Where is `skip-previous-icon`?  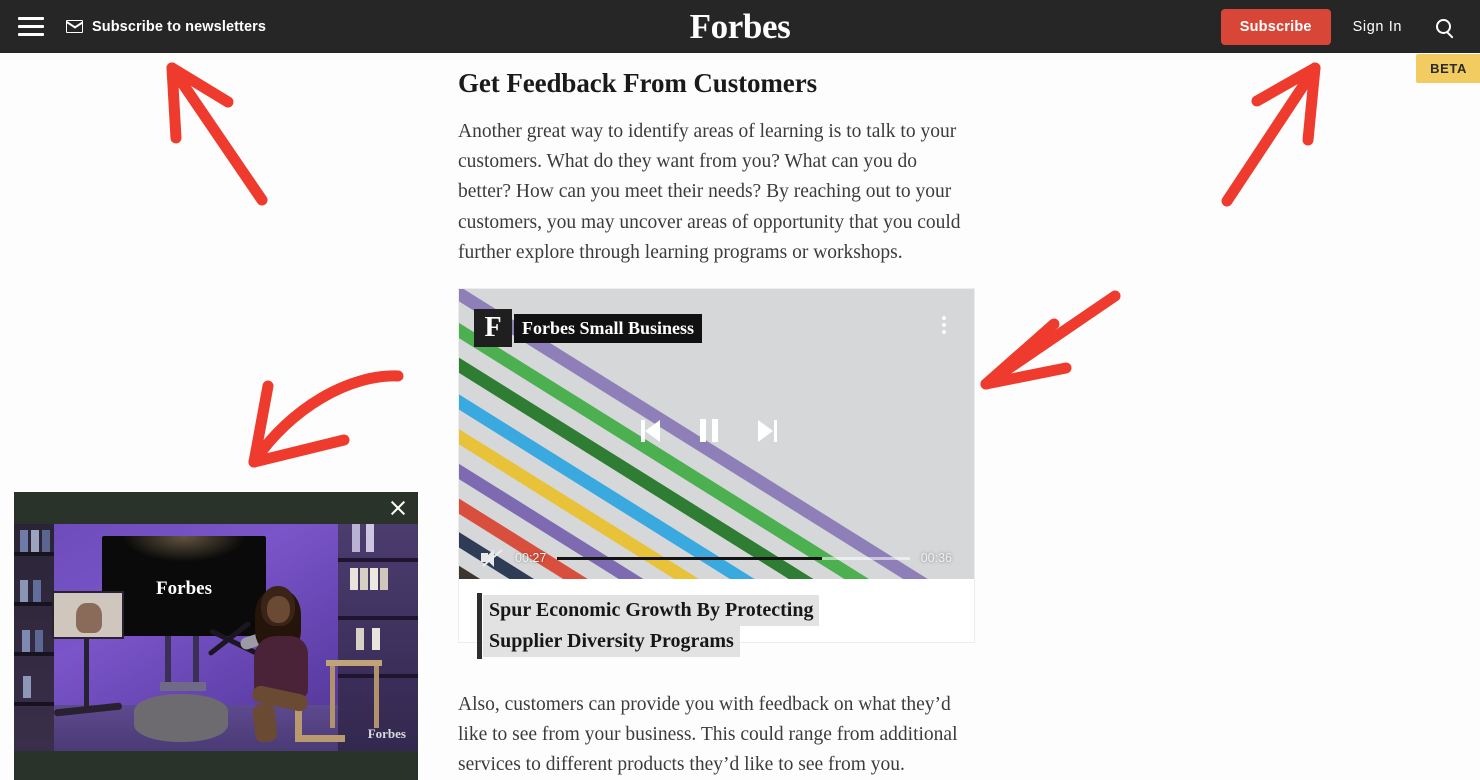 skip-previous-icon is located at coordinates (650, 430).